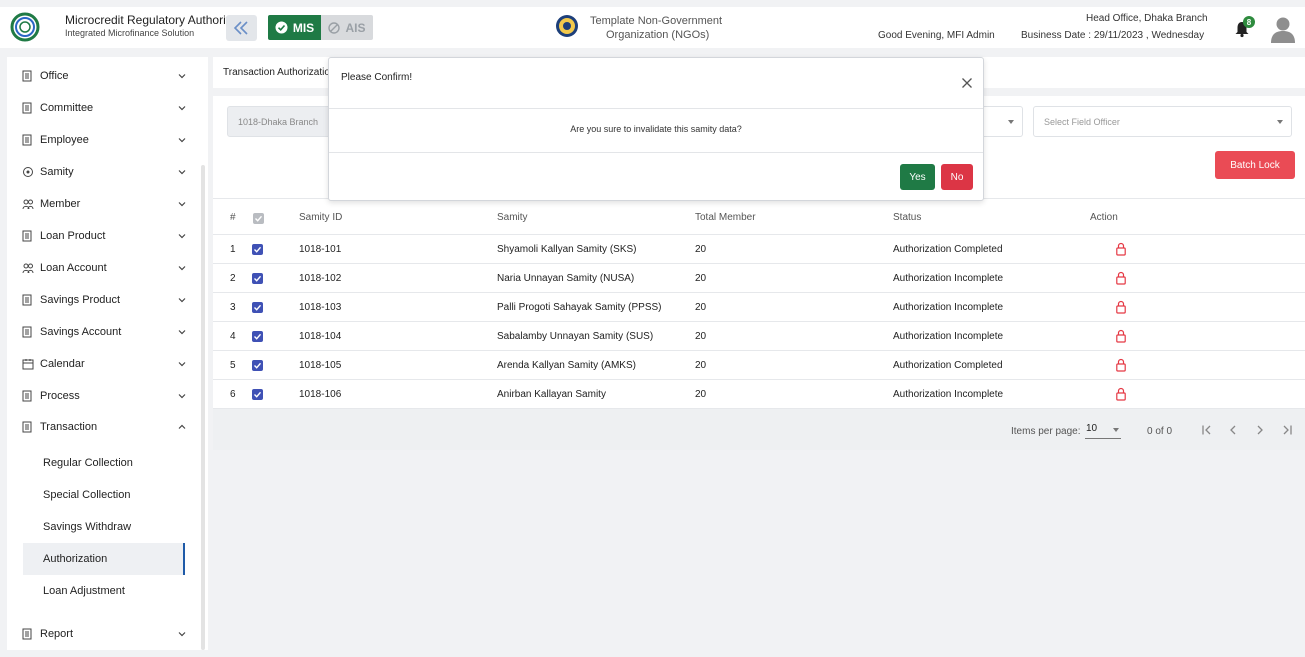 The height and width of the screenshot is (657, 1305). Describe the element at coordinates (1287, 430) in the screenshot. I see `last-page-button` at that location.